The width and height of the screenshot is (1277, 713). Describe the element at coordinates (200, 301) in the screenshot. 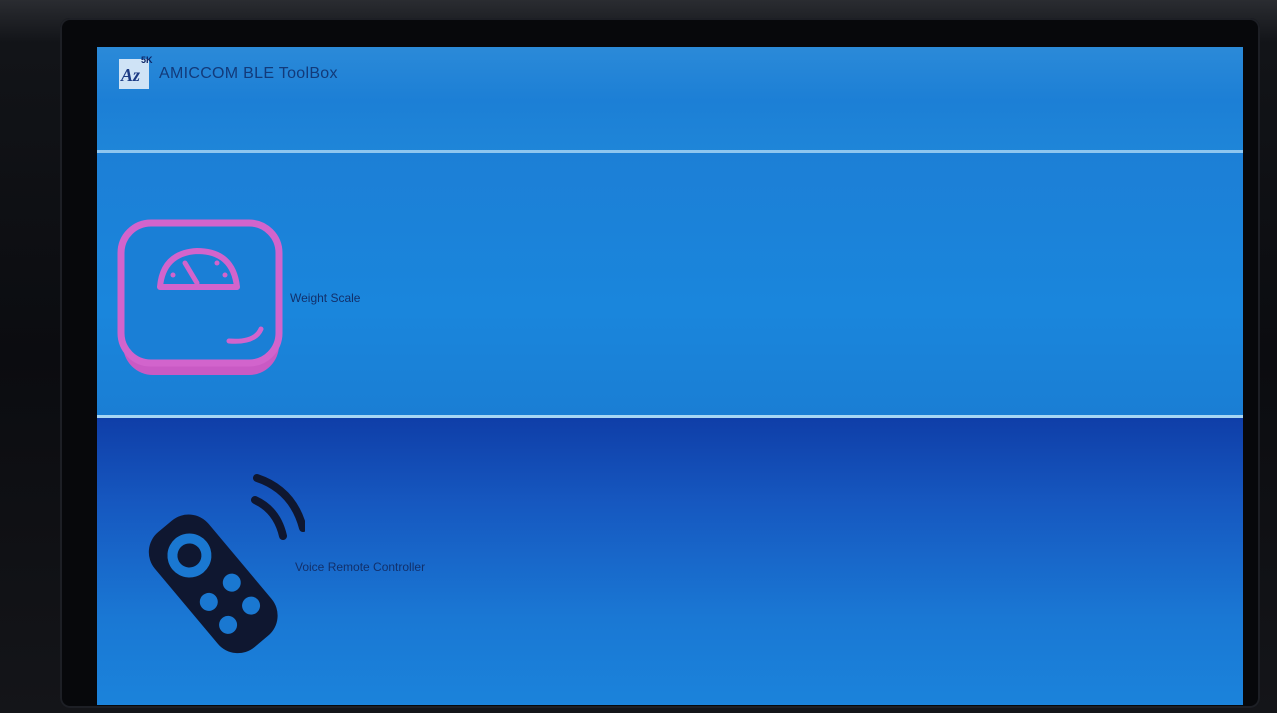

I see `weight-scale-icon` at that location.